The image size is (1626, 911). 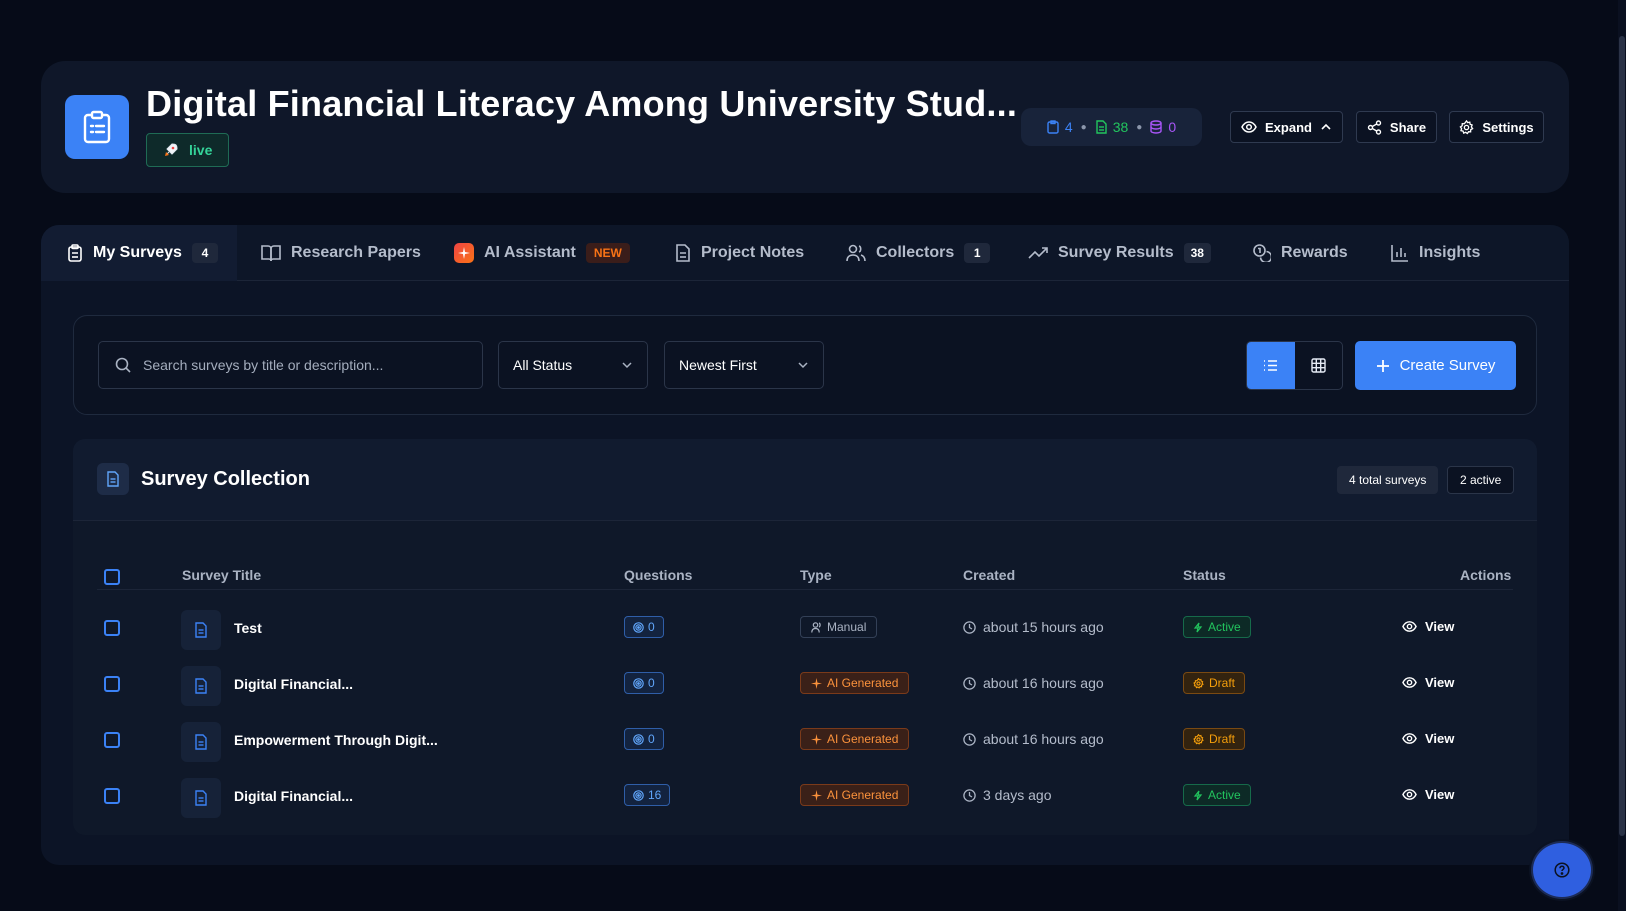 I want to click on sparkles-icon, so click(x=464, y=253).